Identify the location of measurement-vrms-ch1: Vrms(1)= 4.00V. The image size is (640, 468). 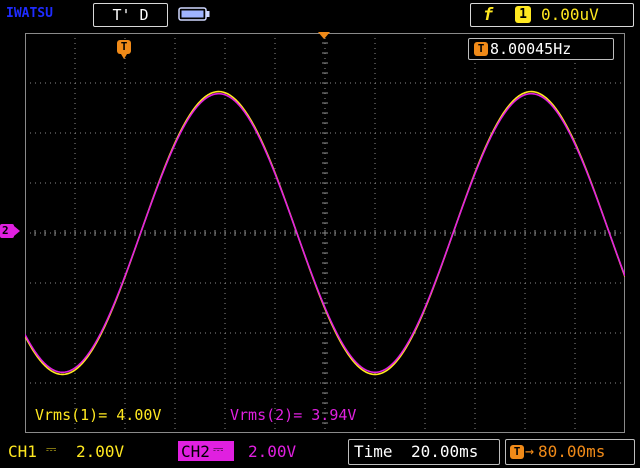
(98, 415).